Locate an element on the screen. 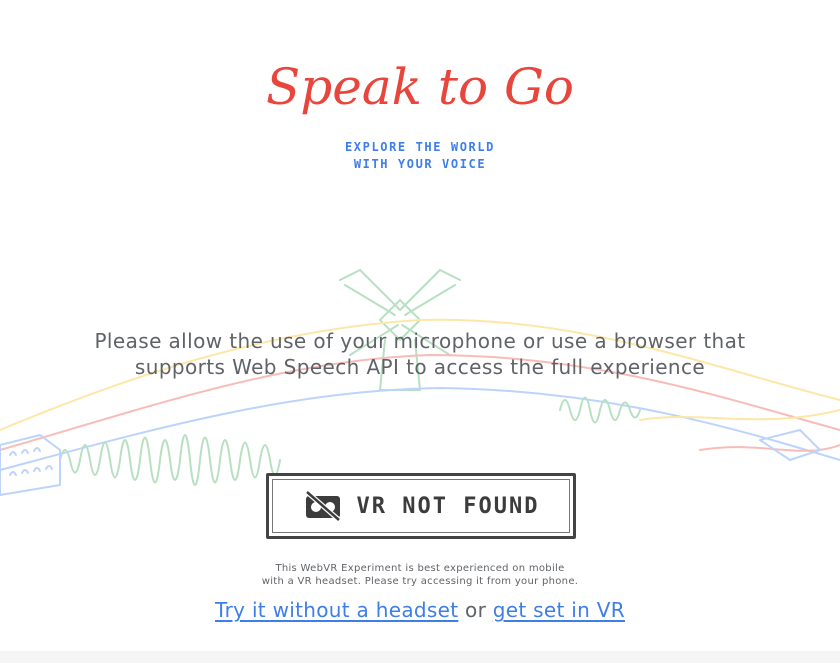 The width and height of the screenshot is (840, 663). links-separator: or is located at coordinates (479, 610).